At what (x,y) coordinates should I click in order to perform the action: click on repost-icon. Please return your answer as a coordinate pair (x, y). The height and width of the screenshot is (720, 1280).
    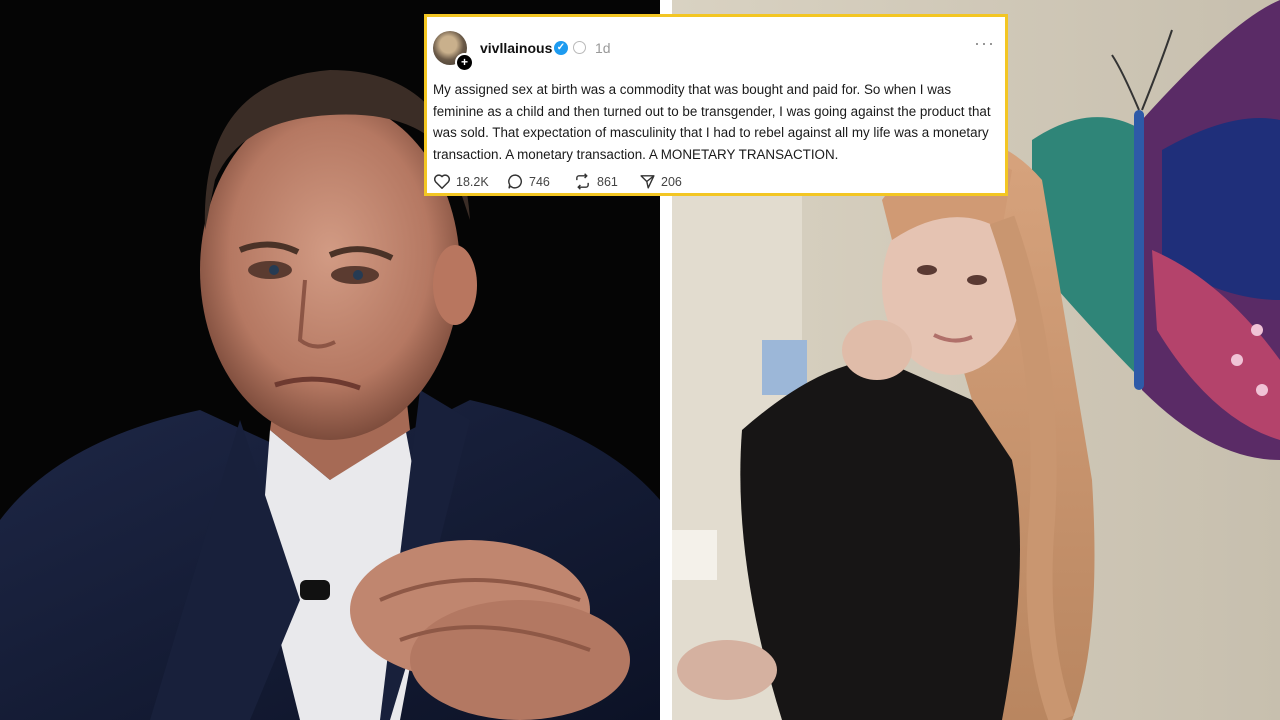
    Looking at the image, I should click on (582, 181).